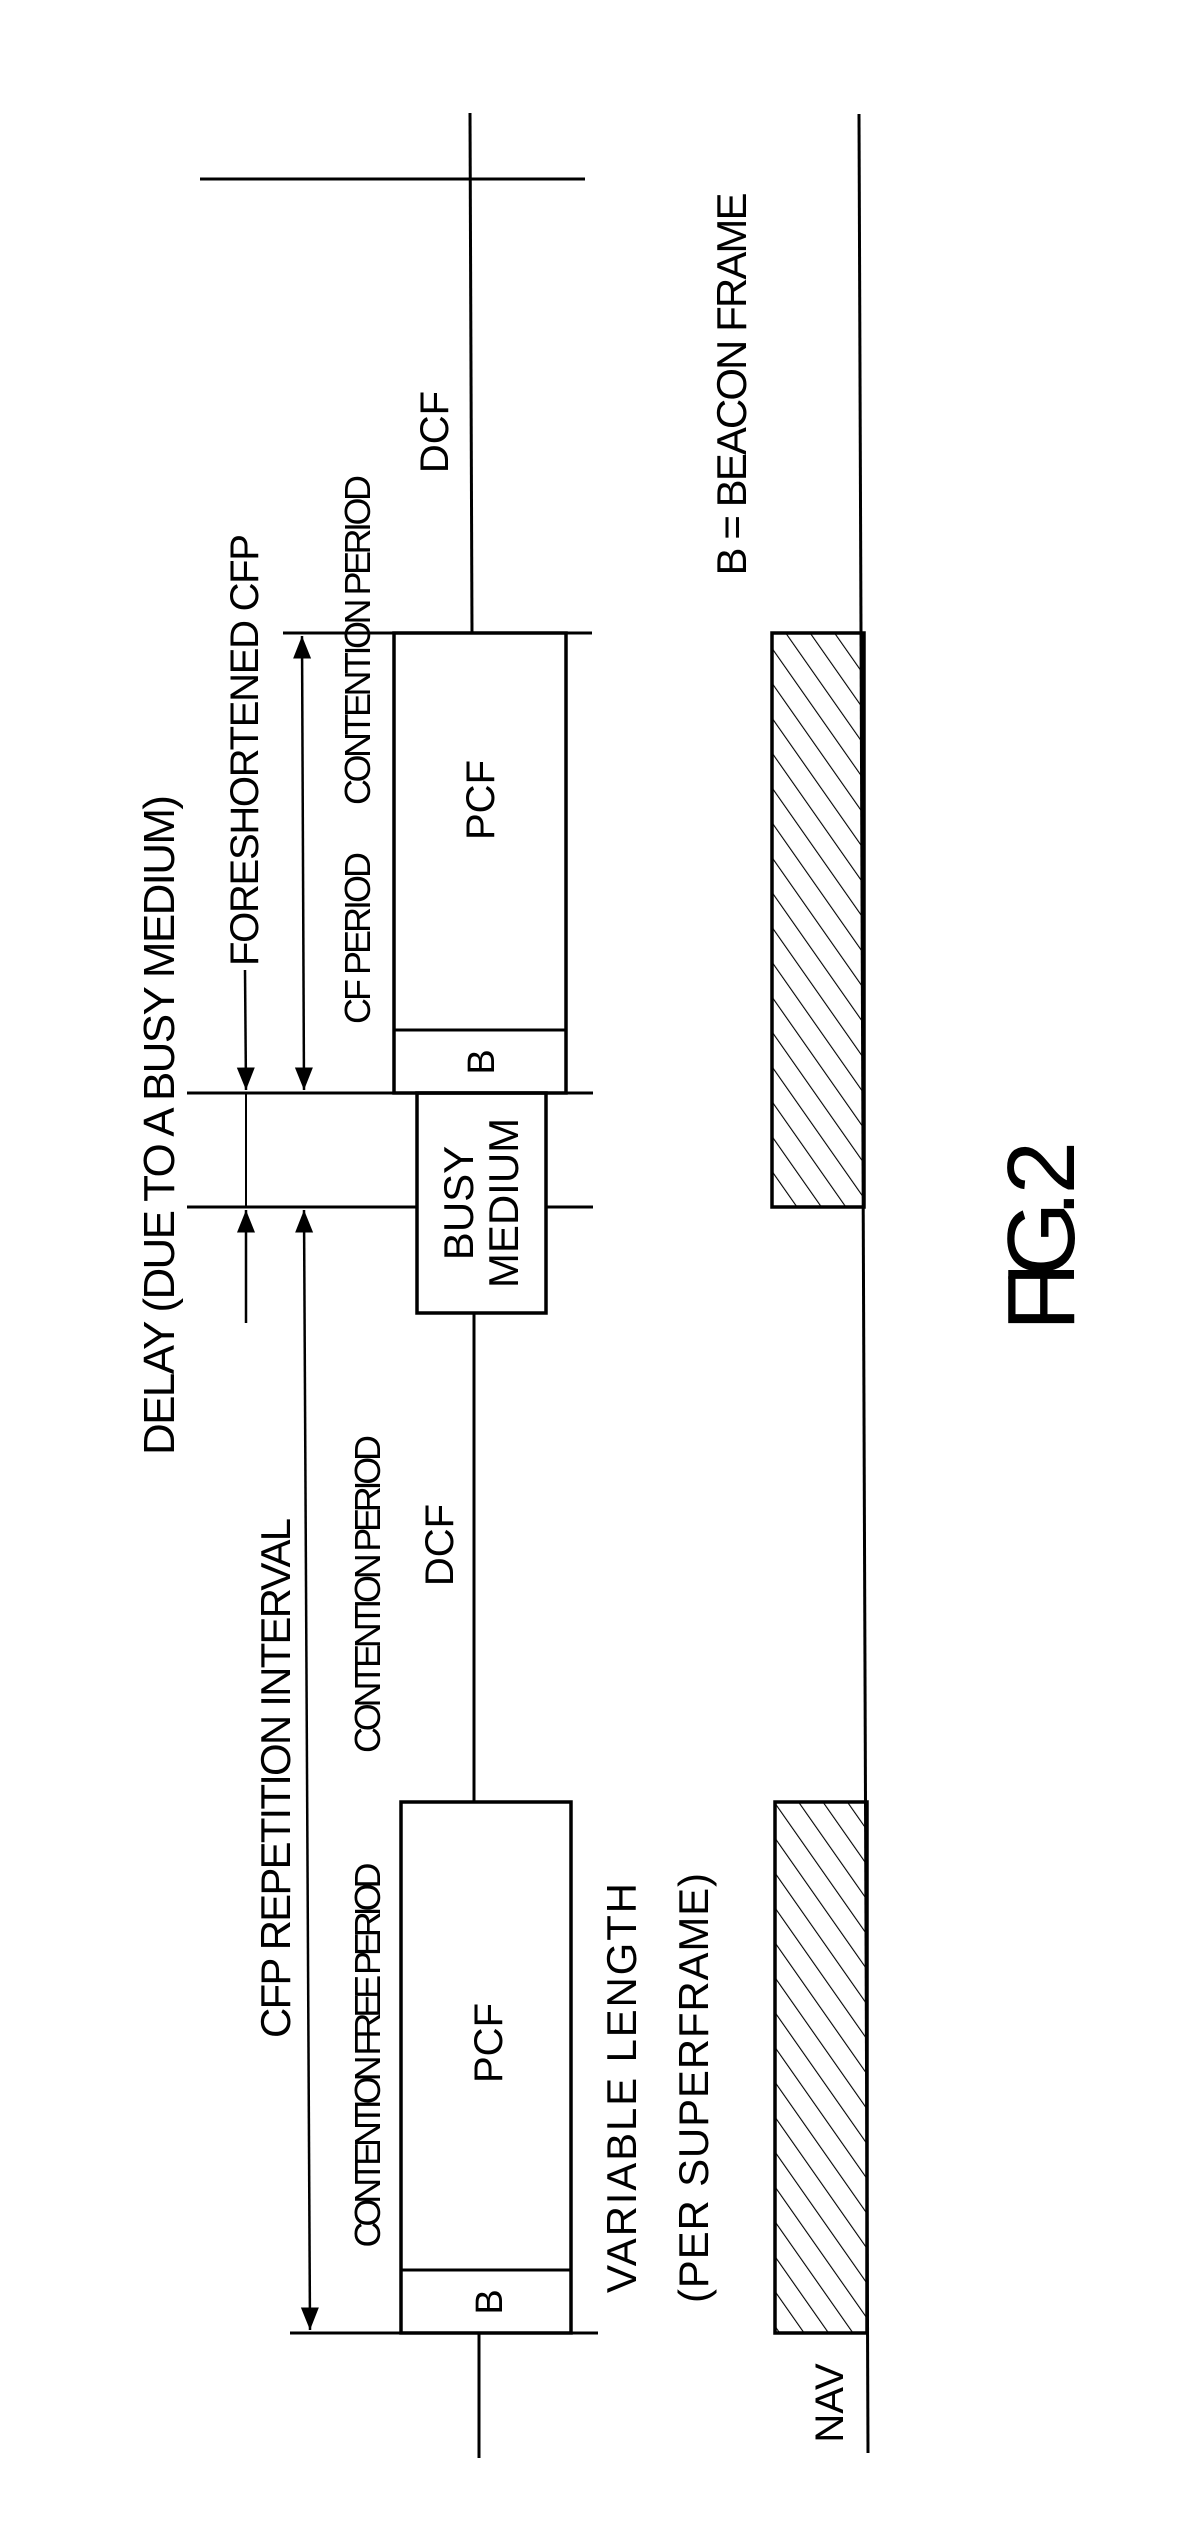 This screenshot has width=1186, height=2523. I want to click on dcf-label-middle: DCF, so click(440, 1545).